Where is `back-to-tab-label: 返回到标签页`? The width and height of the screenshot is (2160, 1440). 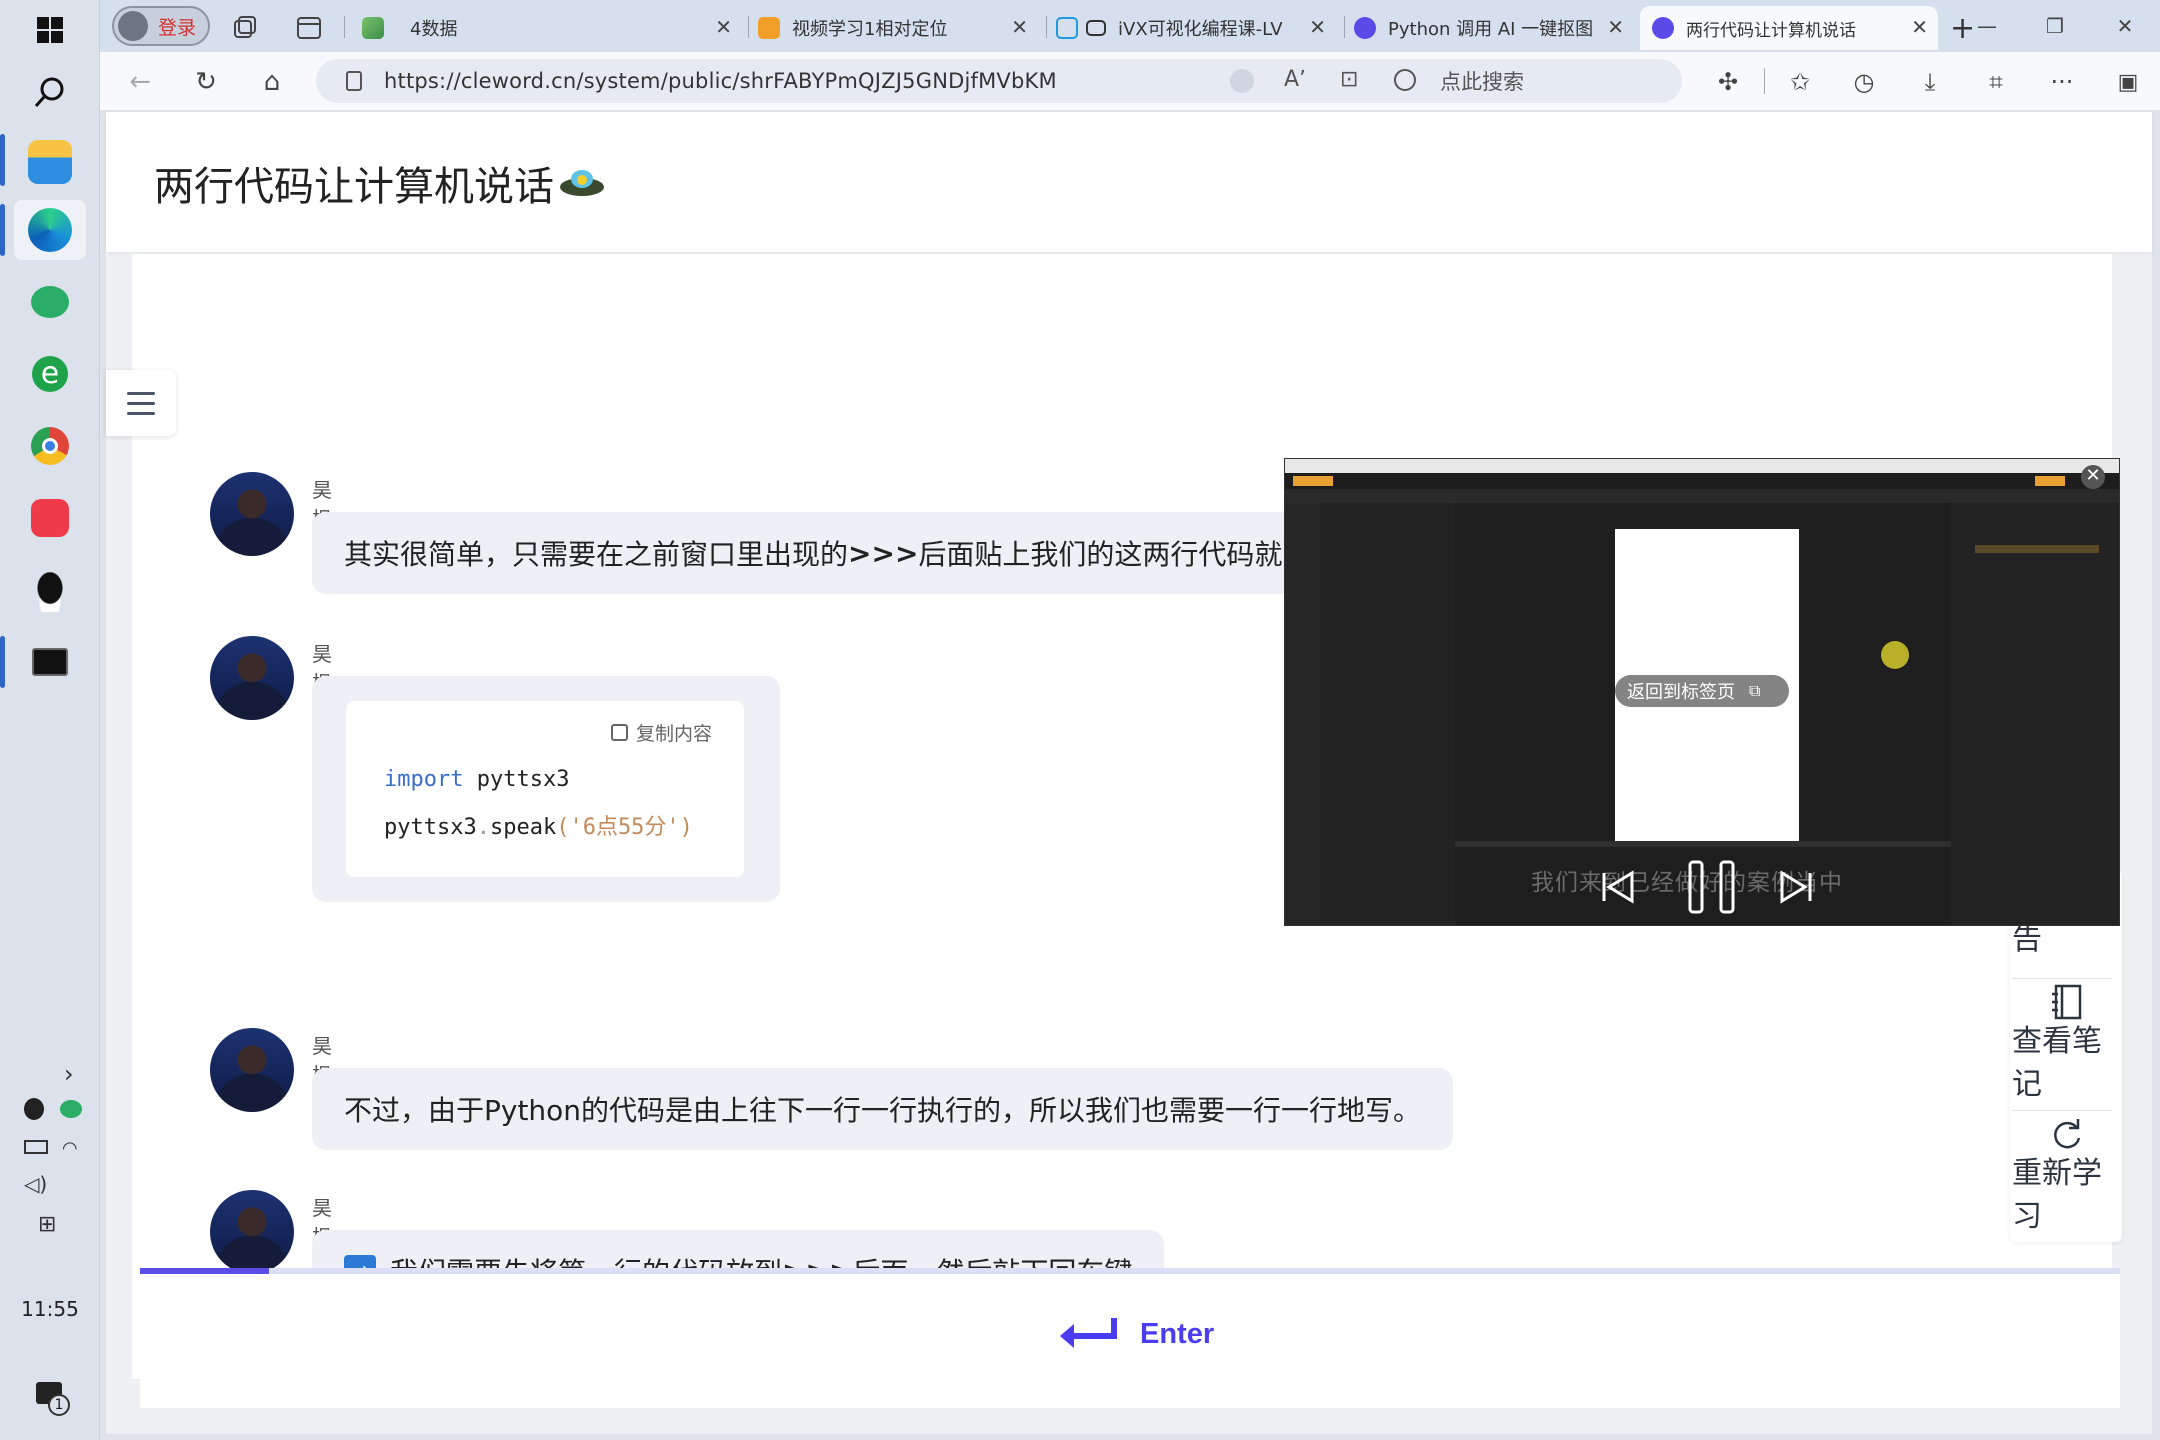 back-to-tab-label: 返回到标签页 is located at coordinates (1681, 692).